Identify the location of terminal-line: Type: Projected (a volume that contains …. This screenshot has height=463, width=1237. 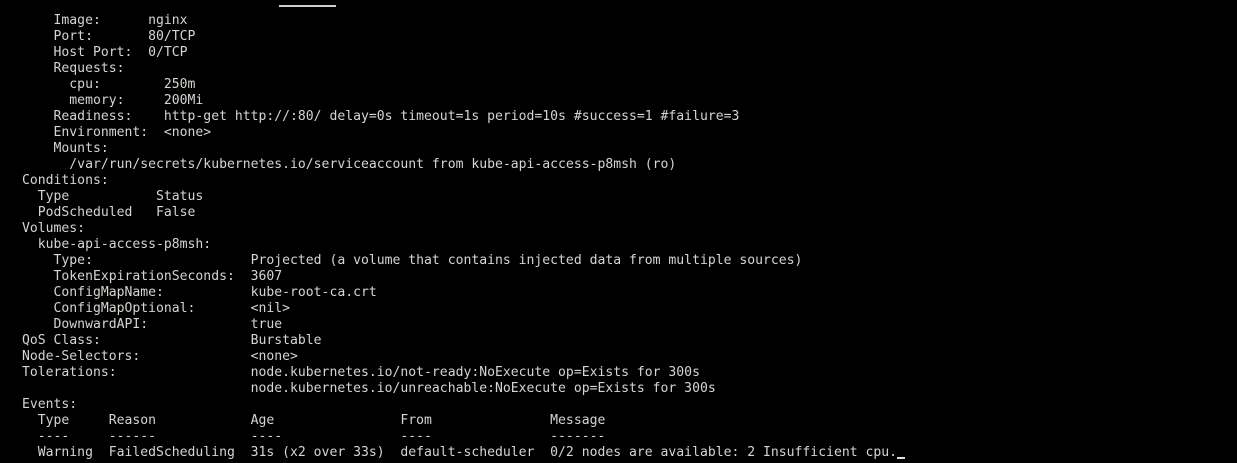
(412, 260).